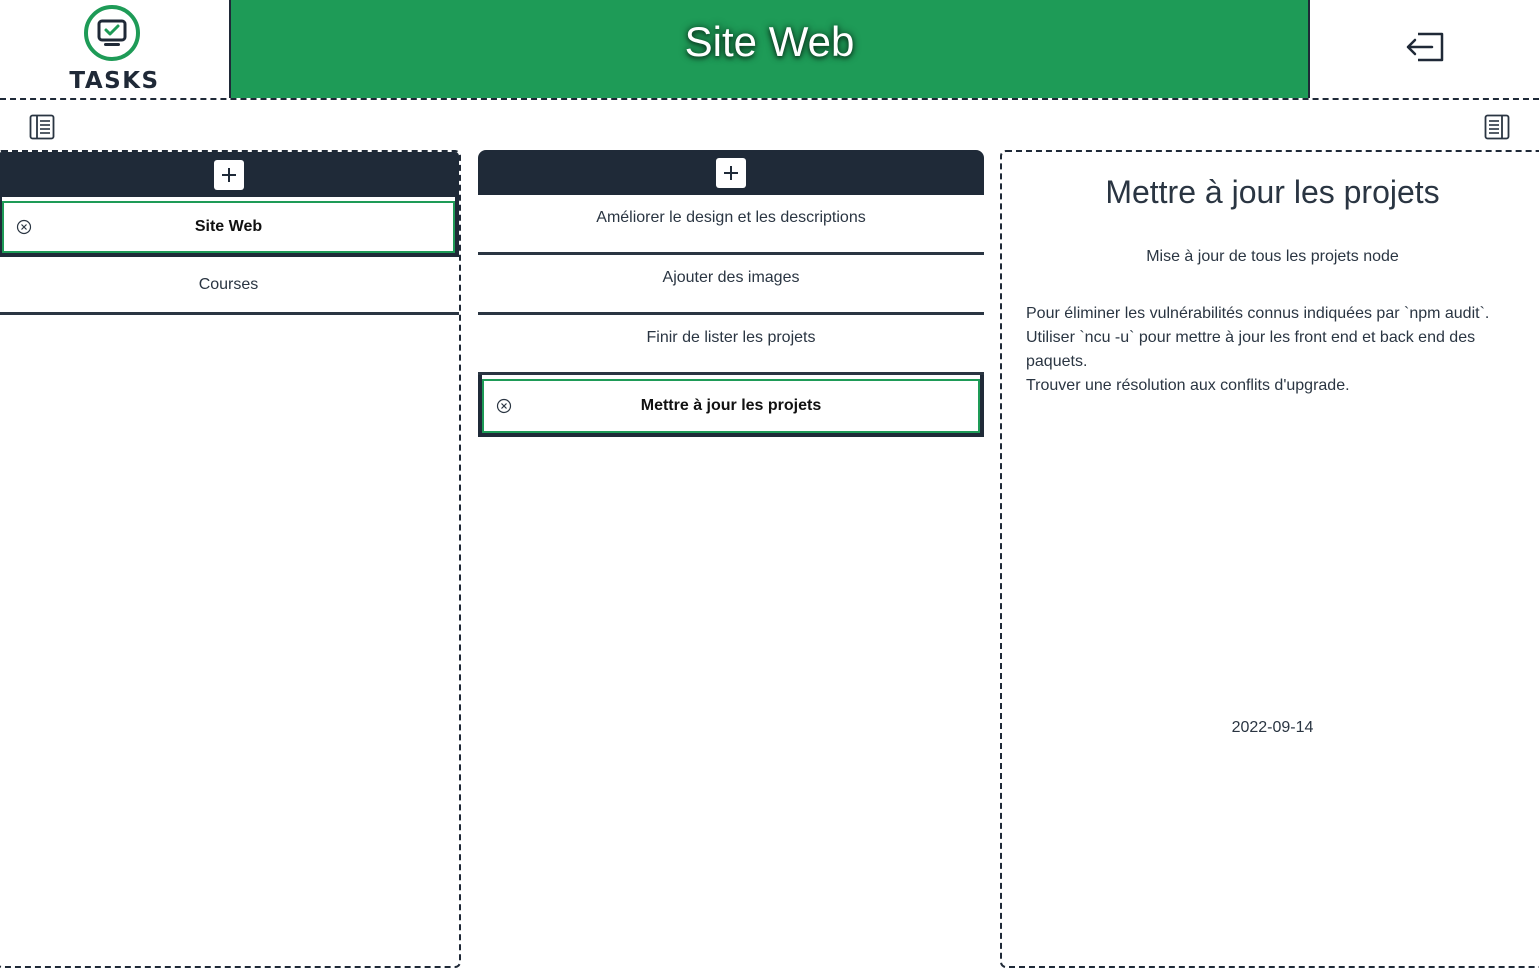 Image resolution: width=1539 pixels, height=969 pixels. I want to click on task-item-selected: Mettre à jour les projets, so click(731, 406).